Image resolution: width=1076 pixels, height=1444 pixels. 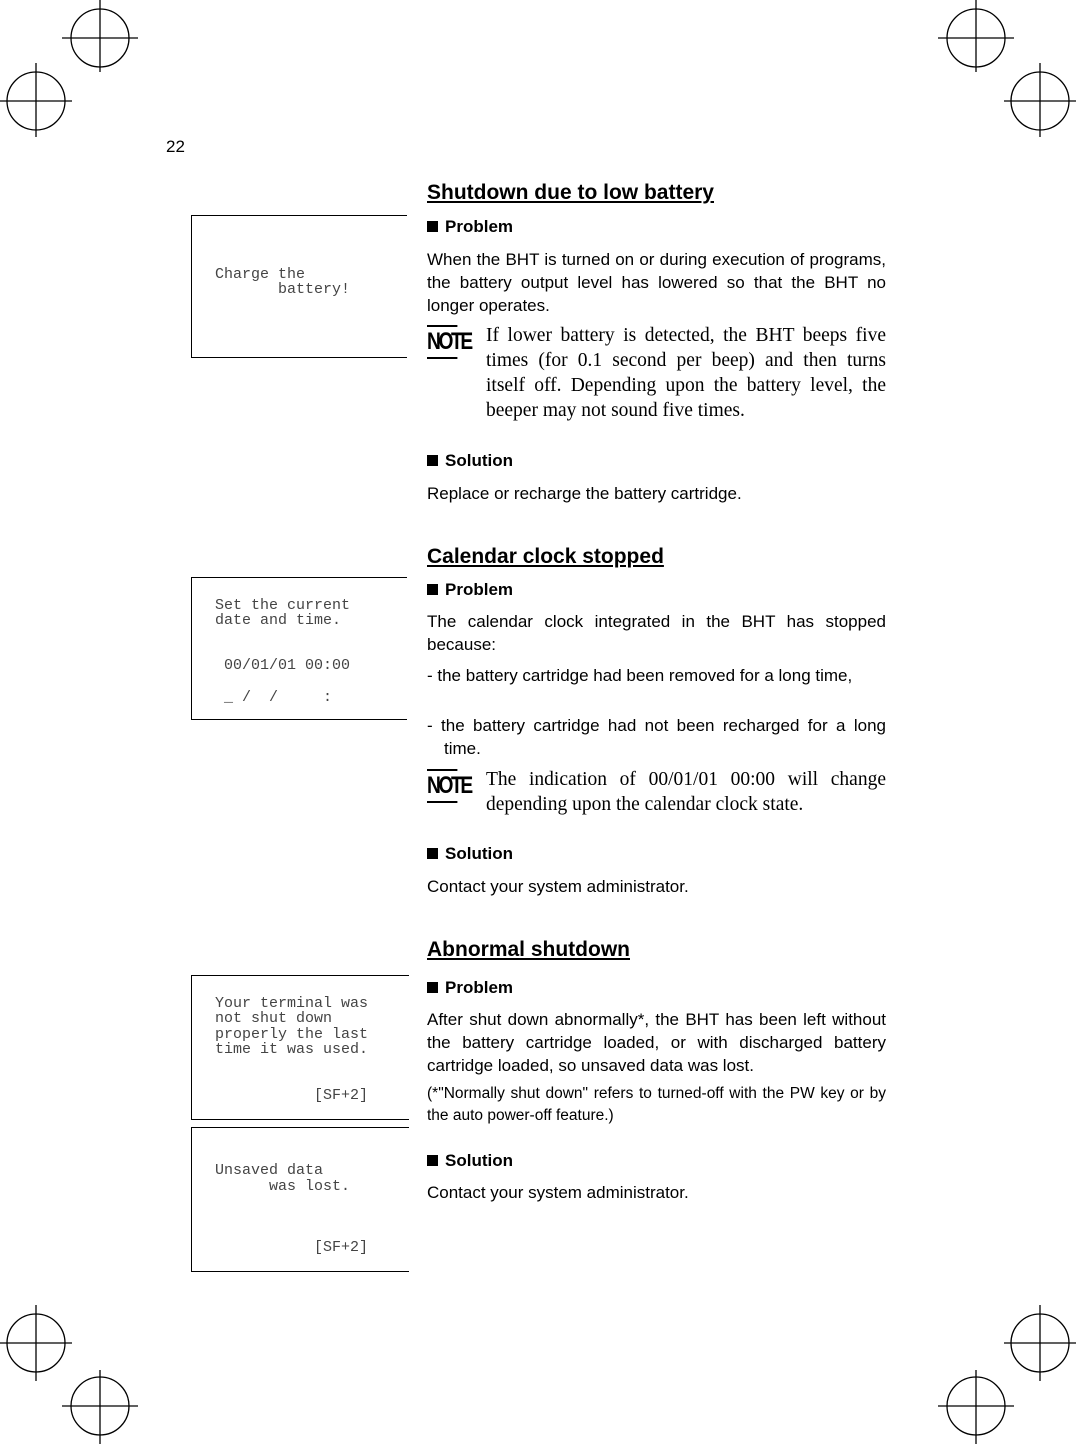 What do you see at coordinates (283, 289) in the screenshot?
I see `screen-line: battery!` at bounding box center [283, 289].